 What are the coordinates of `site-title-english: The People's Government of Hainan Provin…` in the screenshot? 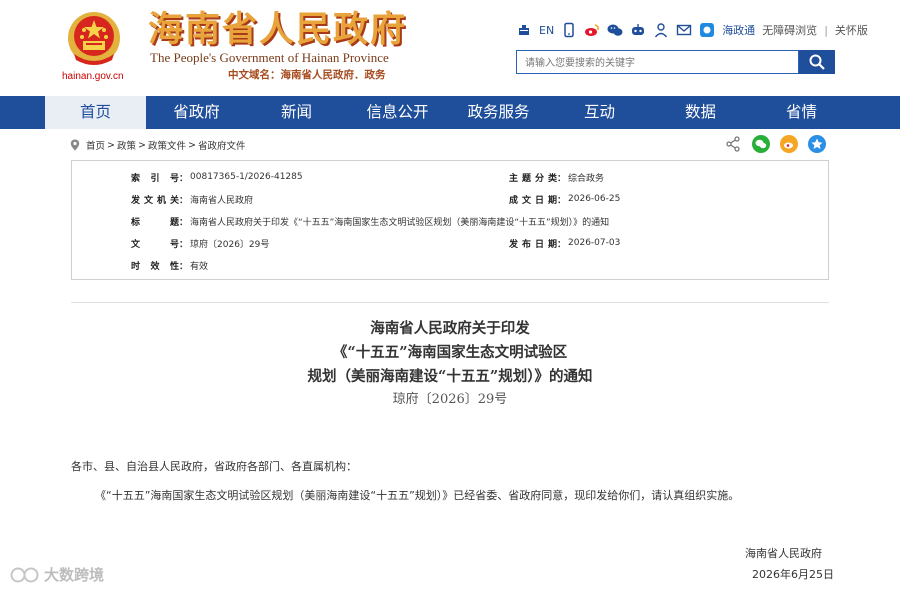 It's located at (269, 57).